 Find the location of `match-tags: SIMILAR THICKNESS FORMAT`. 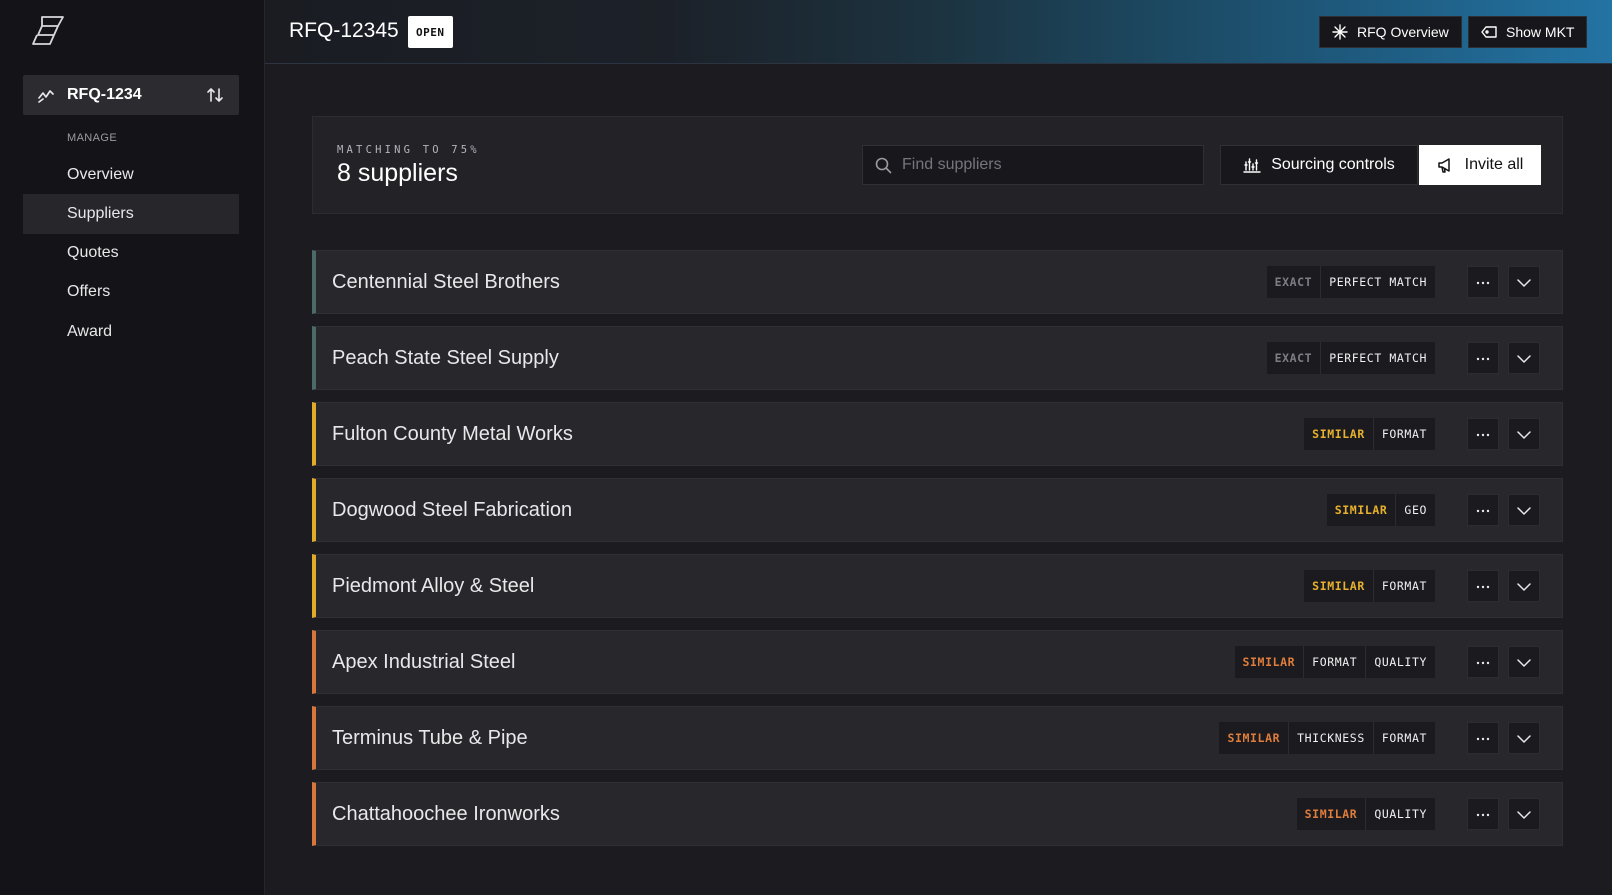

match-tags: SIMILAR THICKNESS FORMAT is located at coordinates (1327, 738).